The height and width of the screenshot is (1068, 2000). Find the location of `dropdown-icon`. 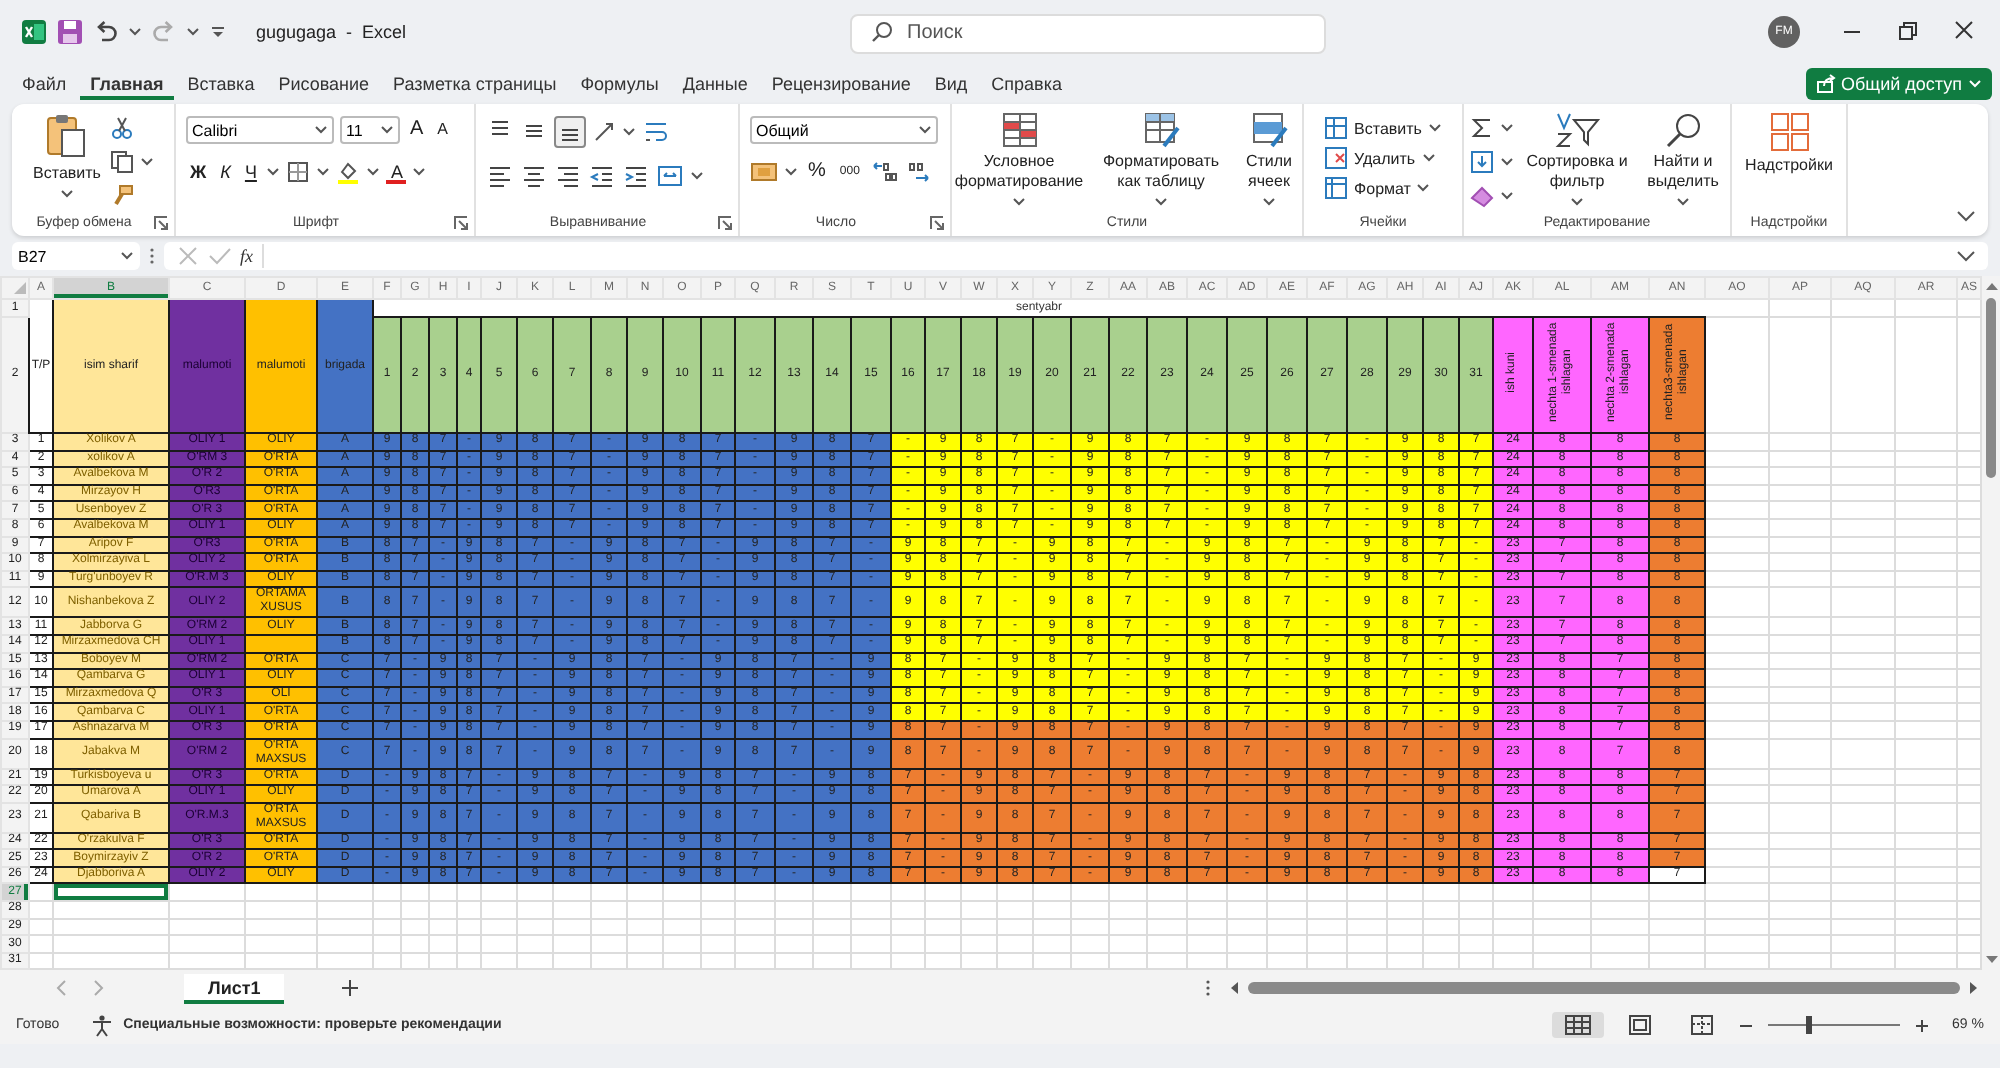

dropdown-icon is located at coordinates (218, 32).